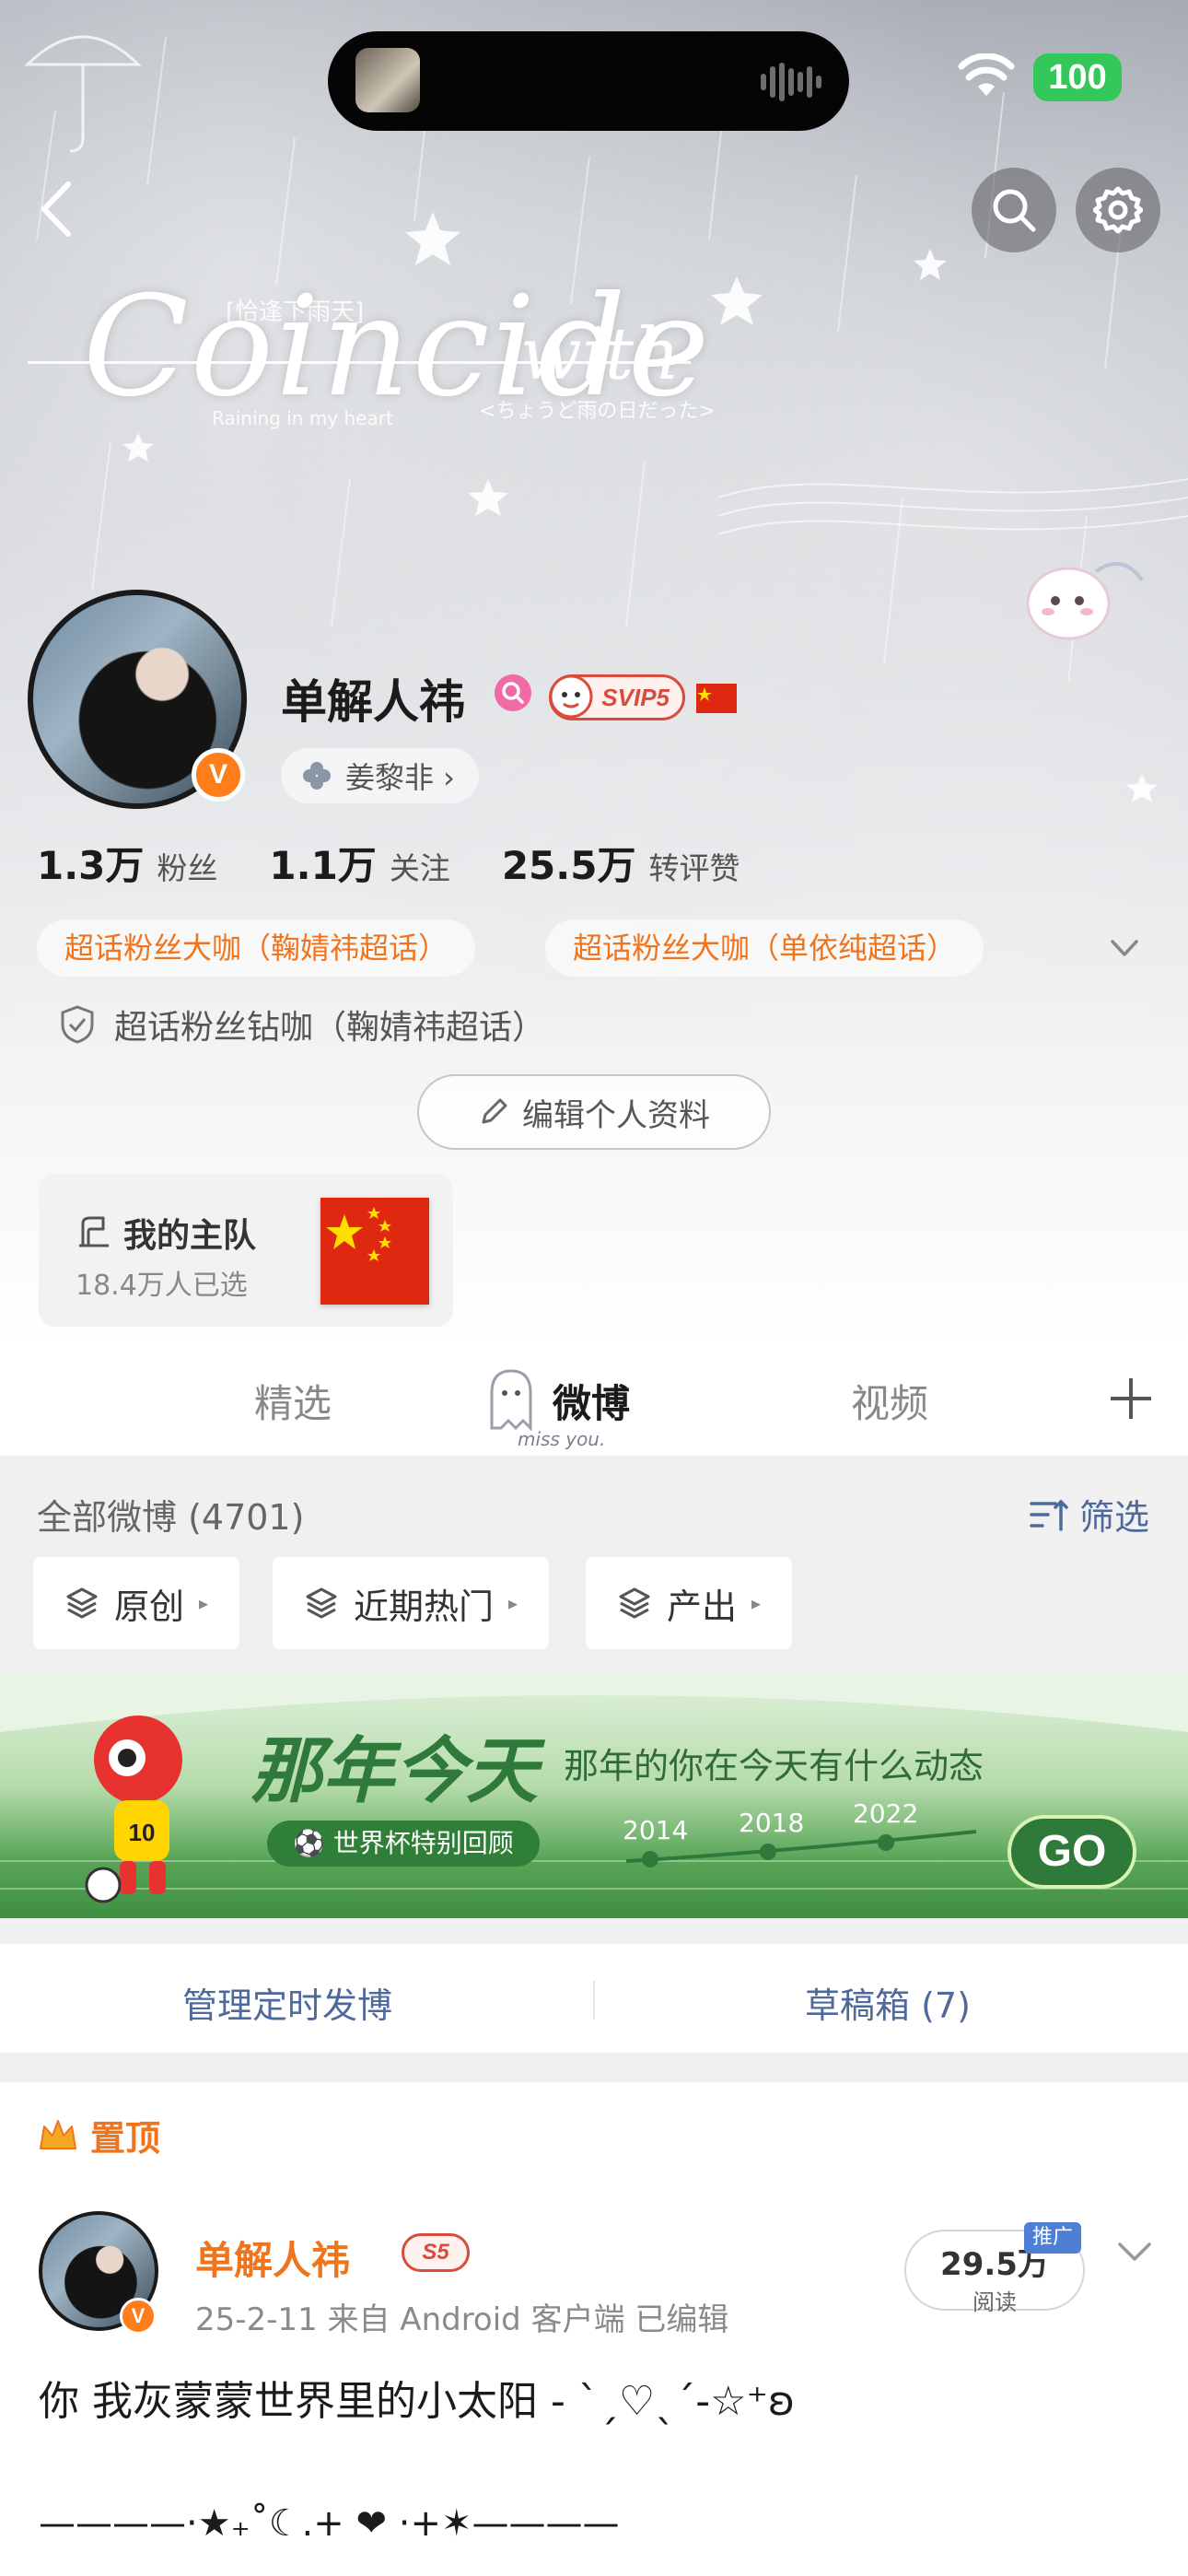 The image size is (1188, 2576). Describe the element at coordinates (436, 2252) in the screenshot. I see `level-badge: S5` at that location.